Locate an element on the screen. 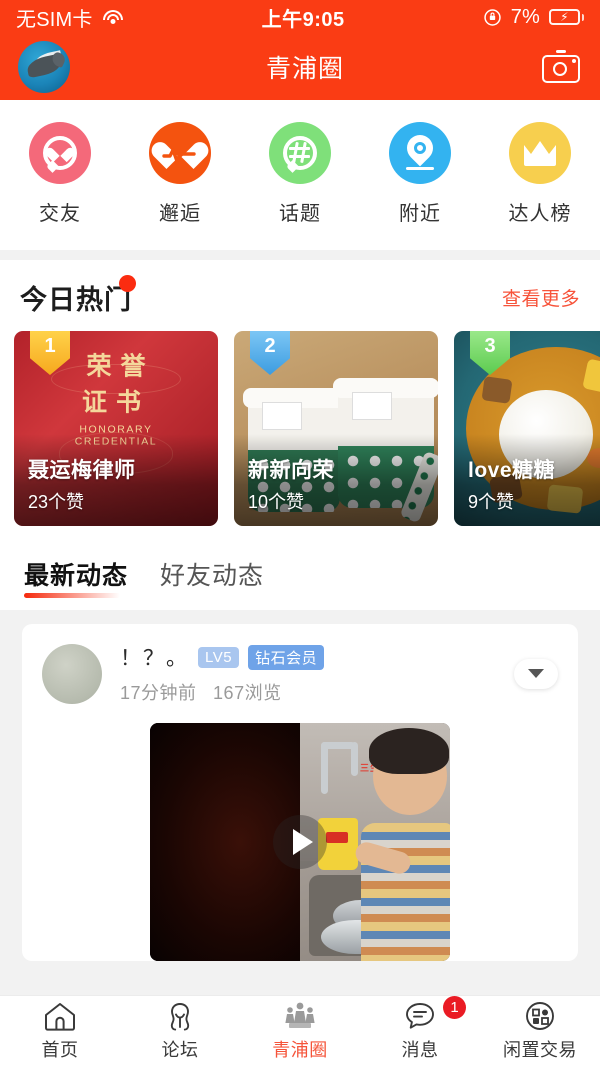 The width and height of the screenshot is (600, 1067). status-bar-right: 7% ⚡ is located at coordinates (533, 17).